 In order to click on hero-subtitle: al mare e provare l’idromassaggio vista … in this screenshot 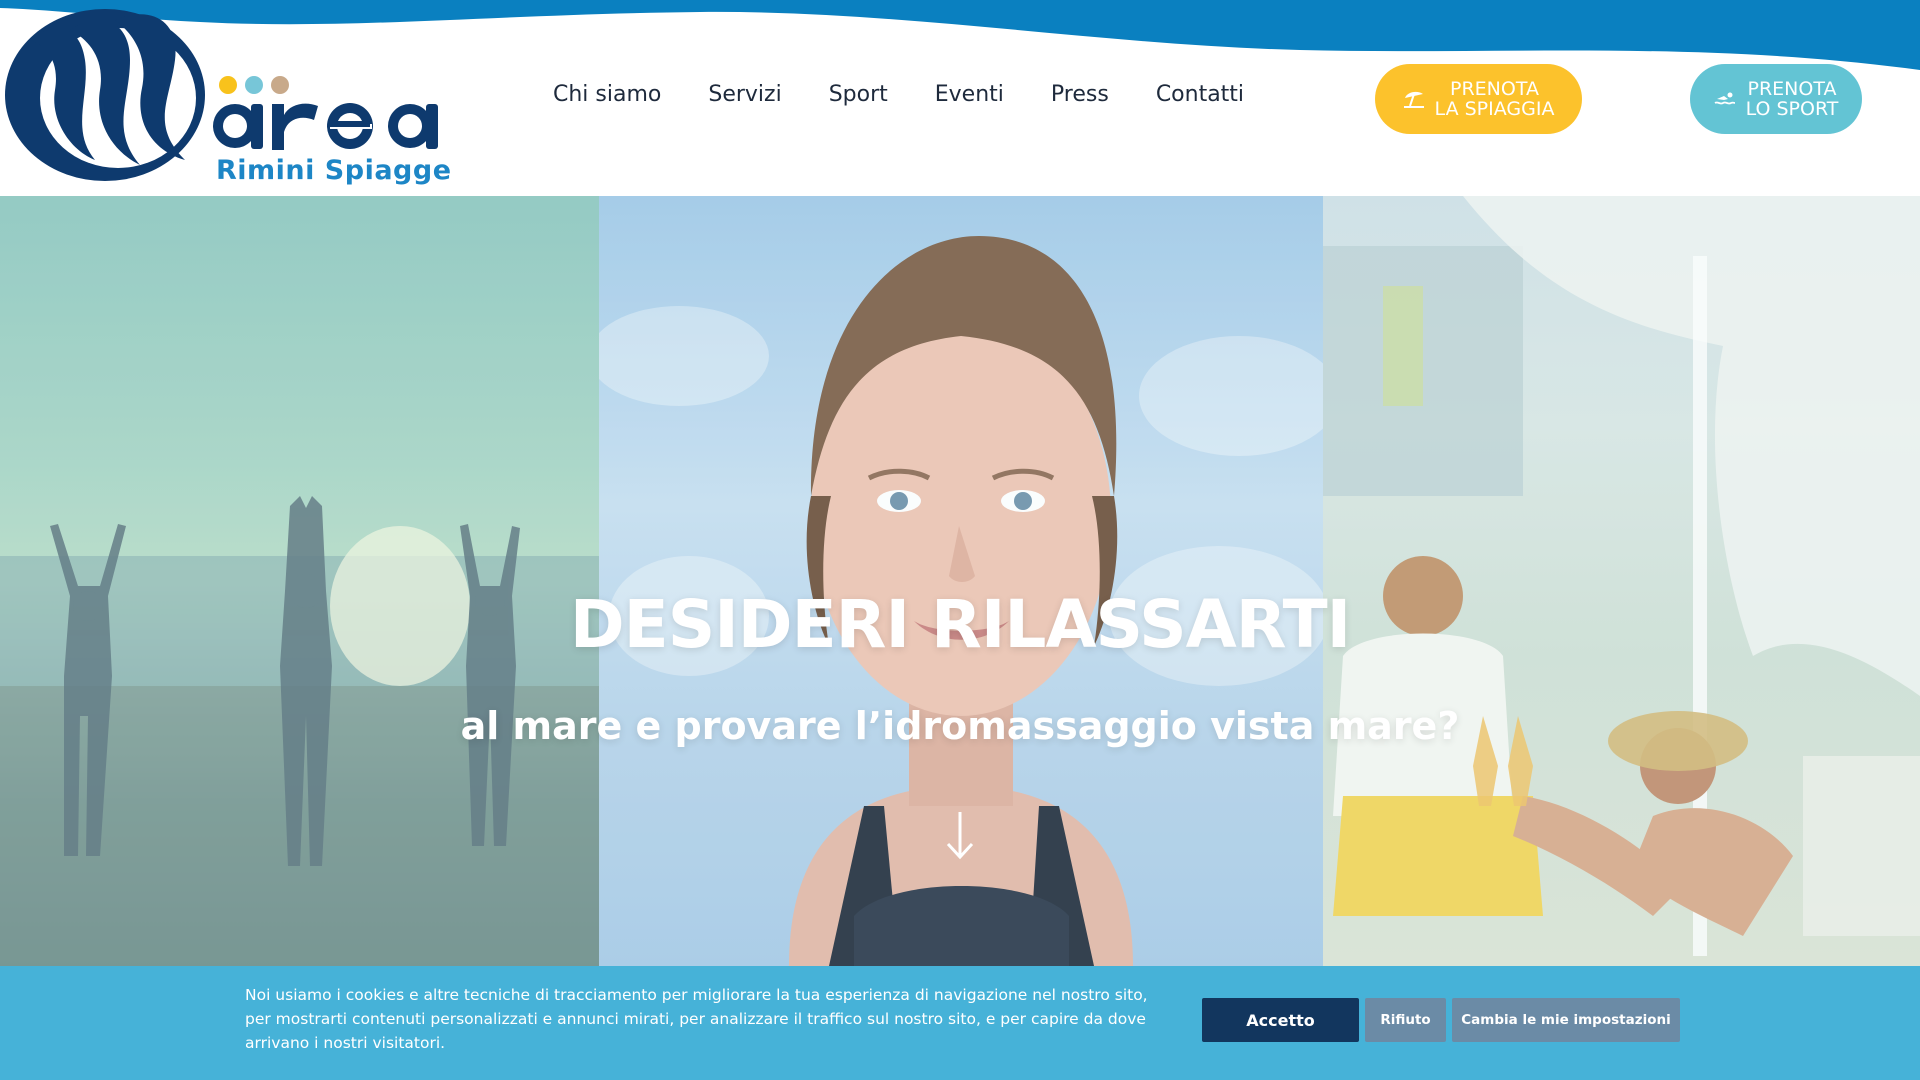, I will do `click(960, 726)`.